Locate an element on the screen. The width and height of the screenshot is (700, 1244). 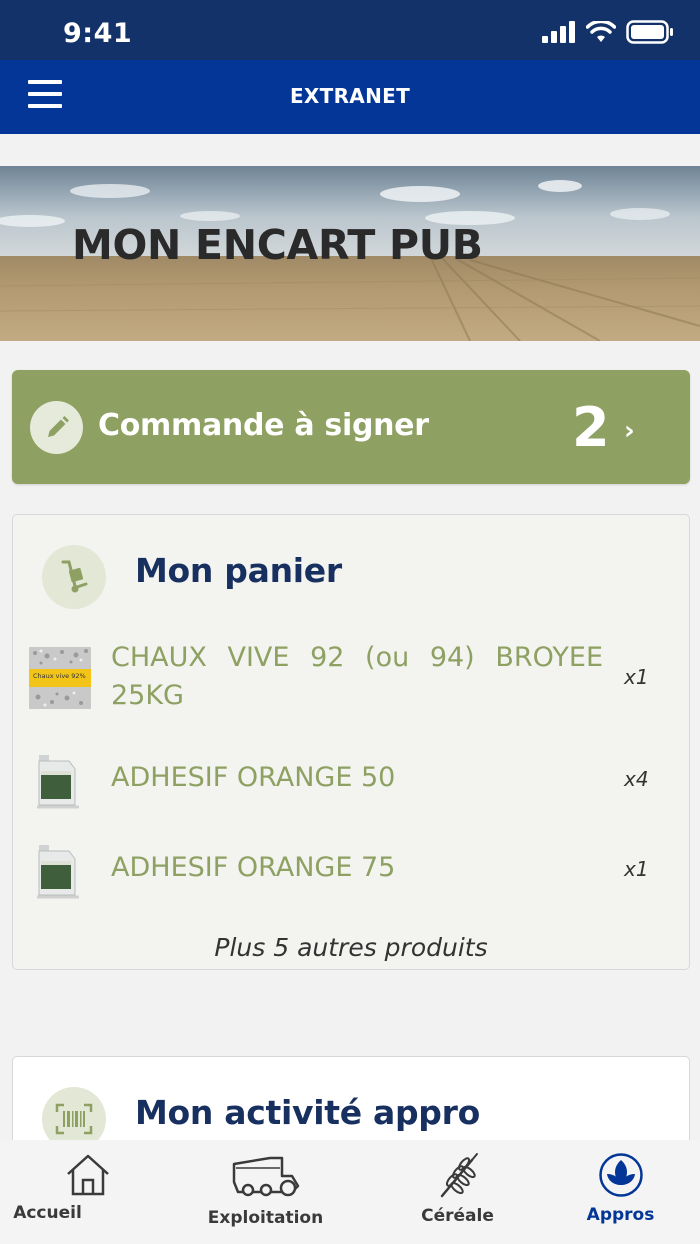
hand-truck-icon is located at coordinates (74, 577).